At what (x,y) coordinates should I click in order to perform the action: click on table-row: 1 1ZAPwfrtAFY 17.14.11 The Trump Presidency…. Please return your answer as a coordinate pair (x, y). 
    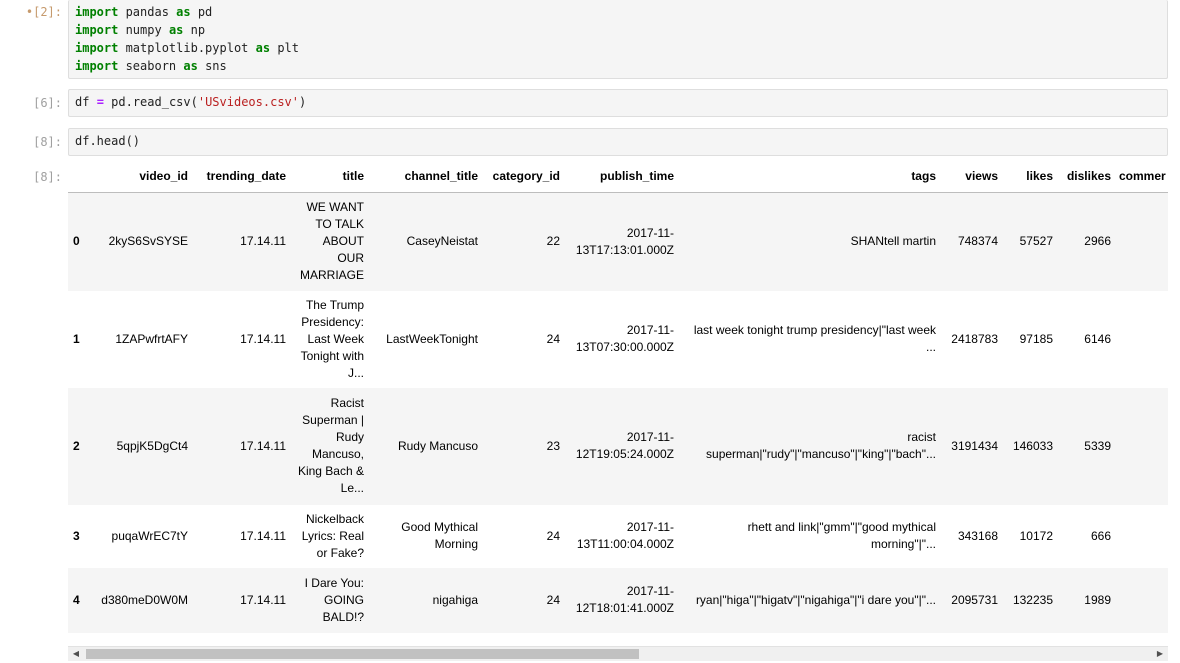
    Looking at the image, I should click on (618, 339).